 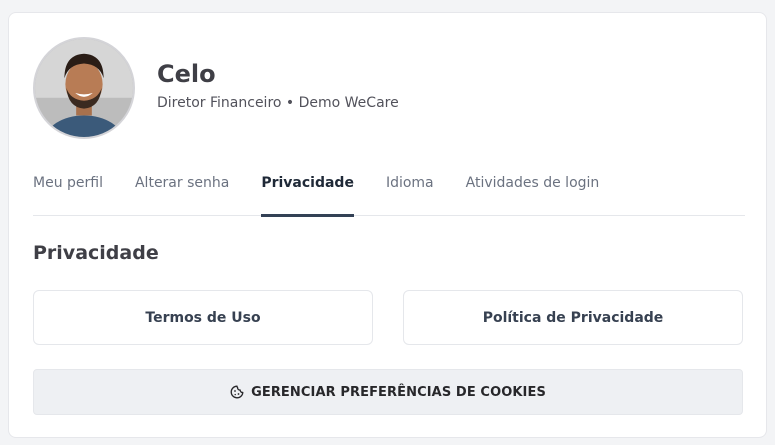 I want to click on privacy-policy-link: Política de Privacidade, so click(x=573, y=317).